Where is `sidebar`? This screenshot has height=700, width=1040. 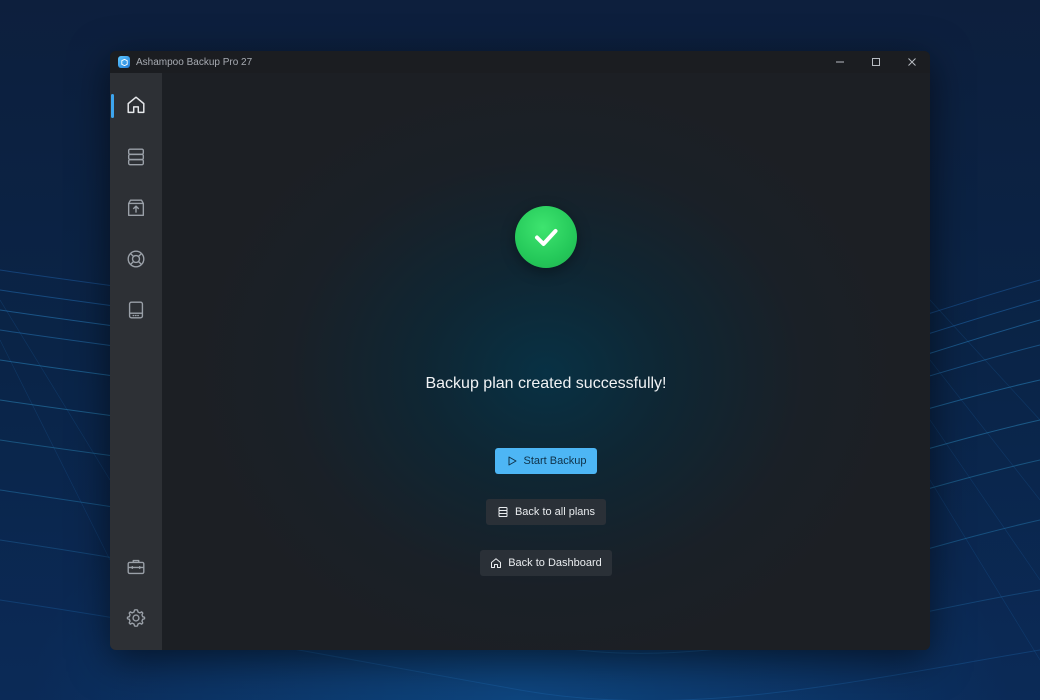
sidebar is located at coordinates (136, 361).